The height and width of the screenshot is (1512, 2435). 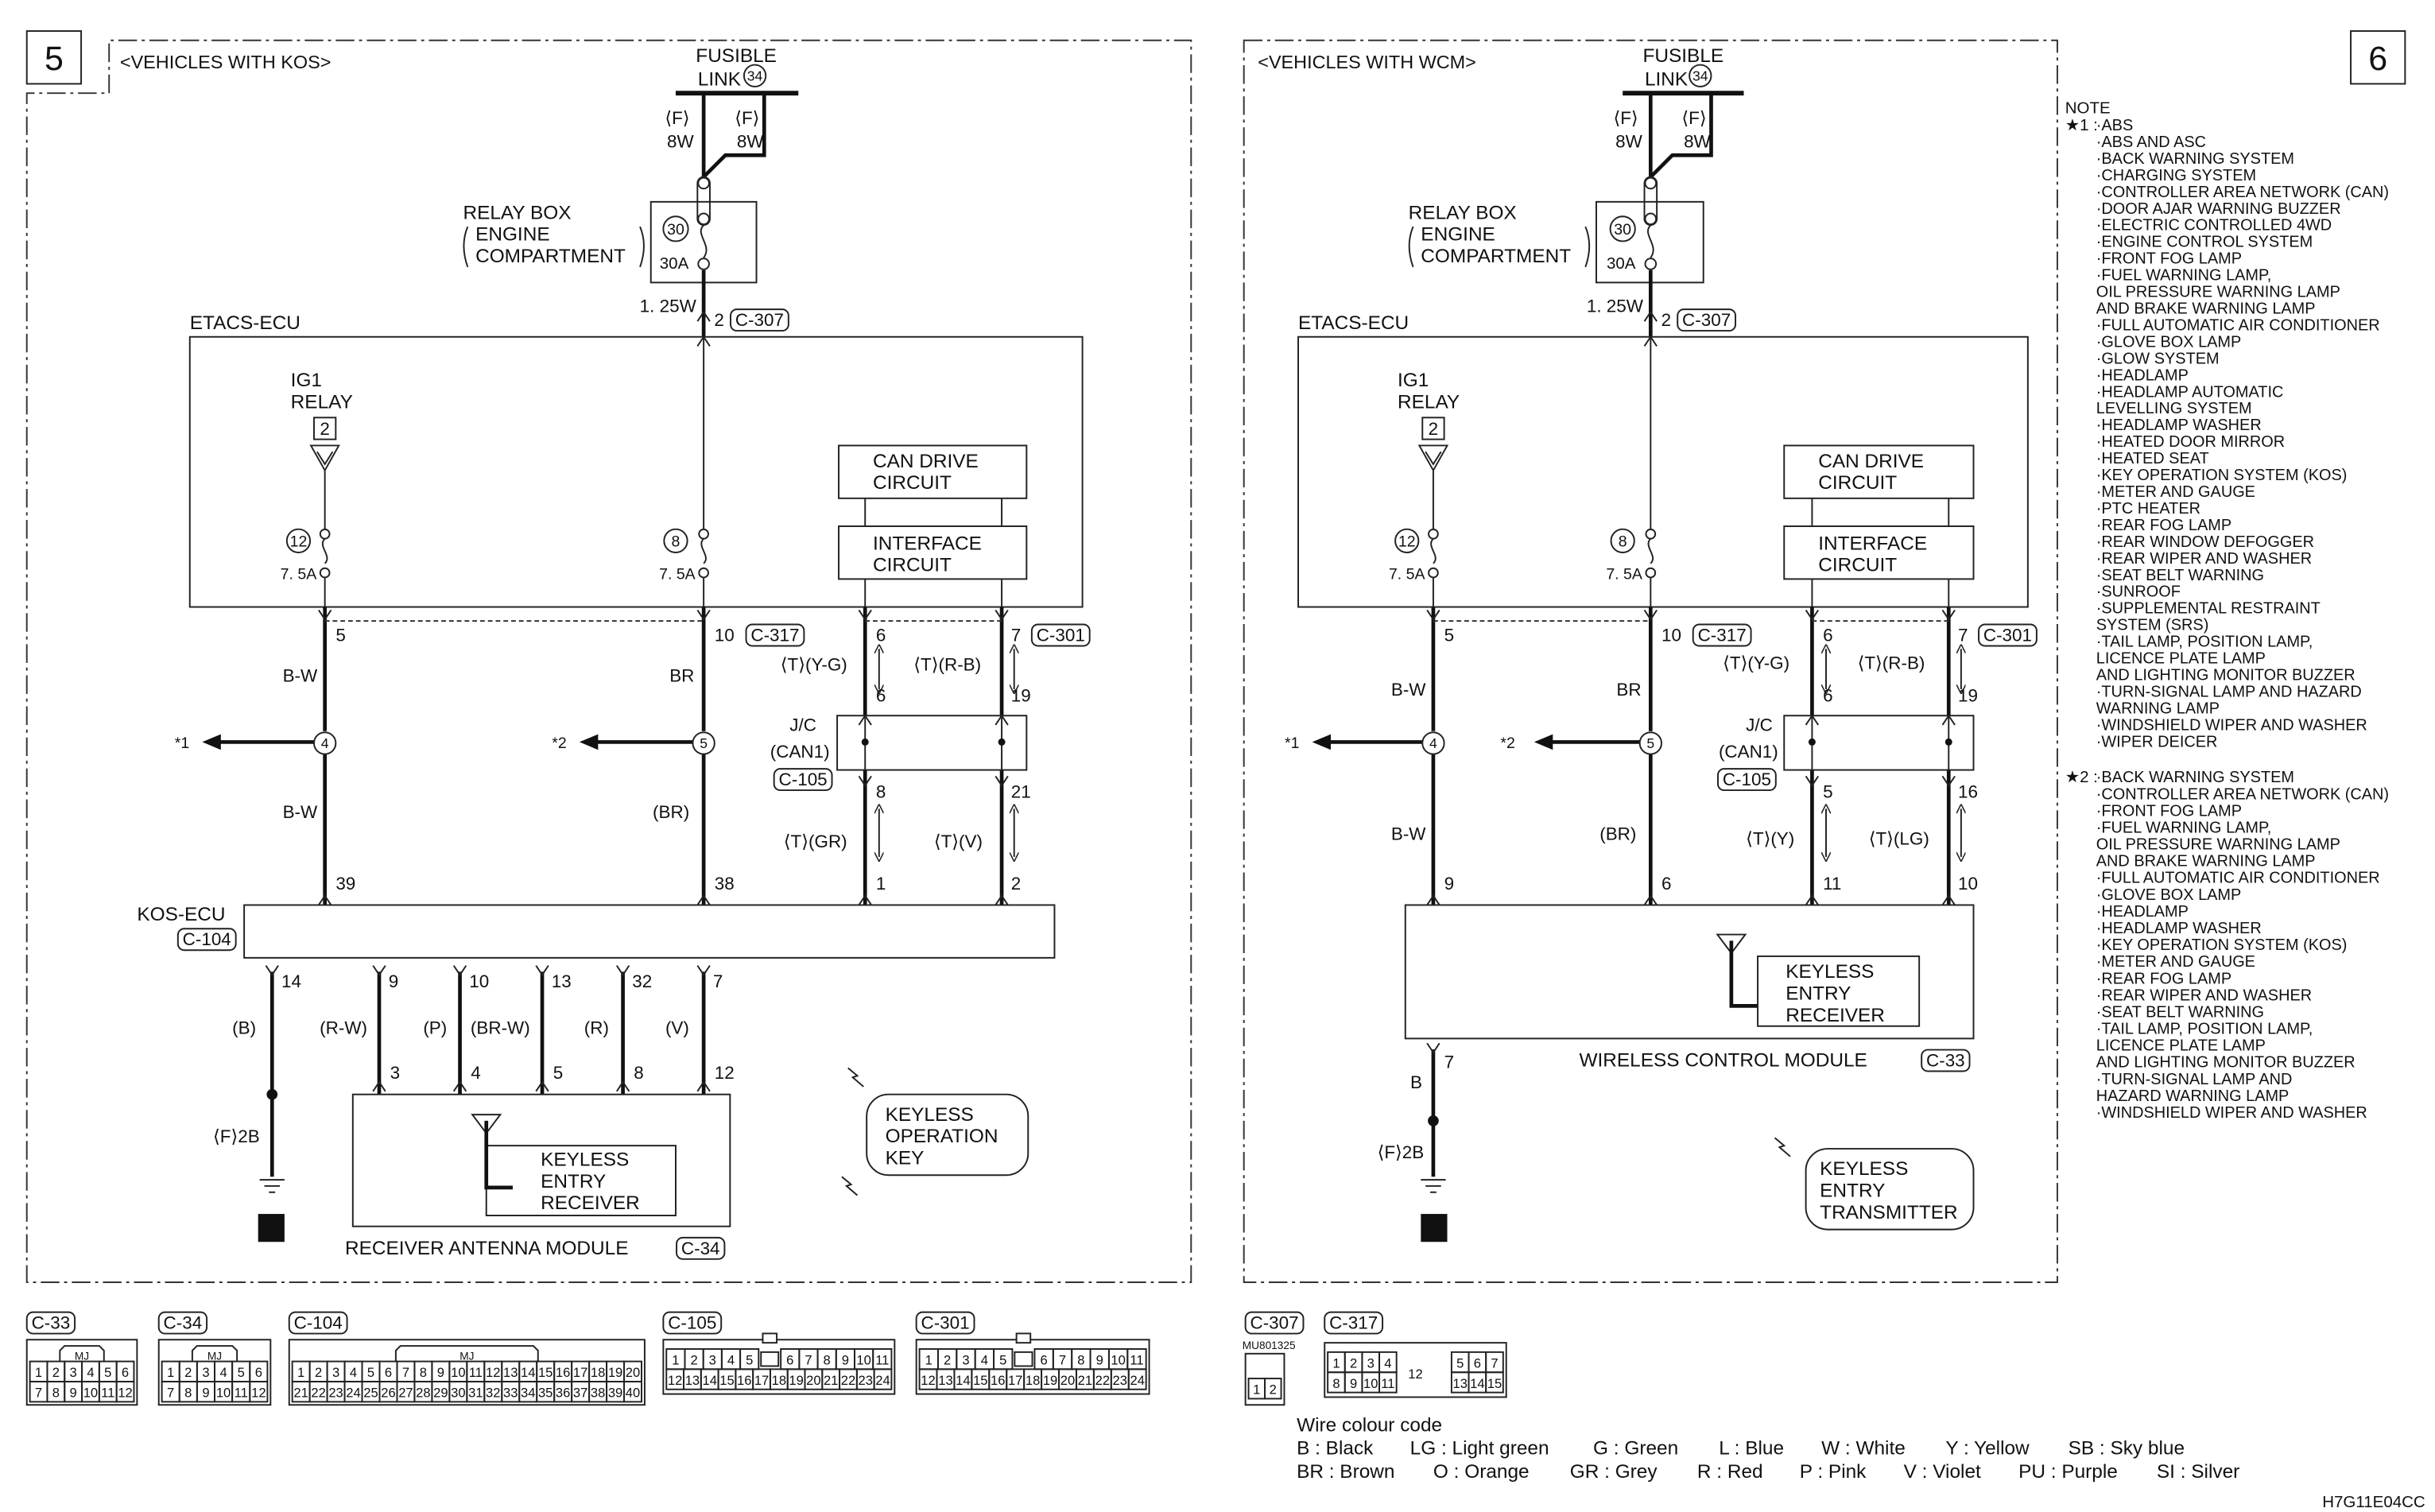 I want to click on right-supply_pin: 2, so click(x=1666, y=320).